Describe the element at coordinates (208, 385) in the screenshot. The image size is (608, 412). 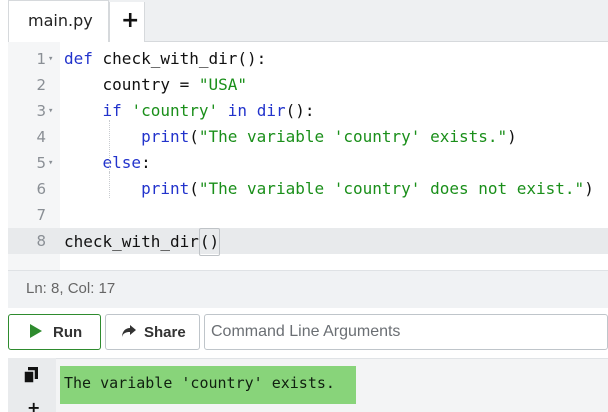
I see `program-output: The variable 'country' exists.` at that location.